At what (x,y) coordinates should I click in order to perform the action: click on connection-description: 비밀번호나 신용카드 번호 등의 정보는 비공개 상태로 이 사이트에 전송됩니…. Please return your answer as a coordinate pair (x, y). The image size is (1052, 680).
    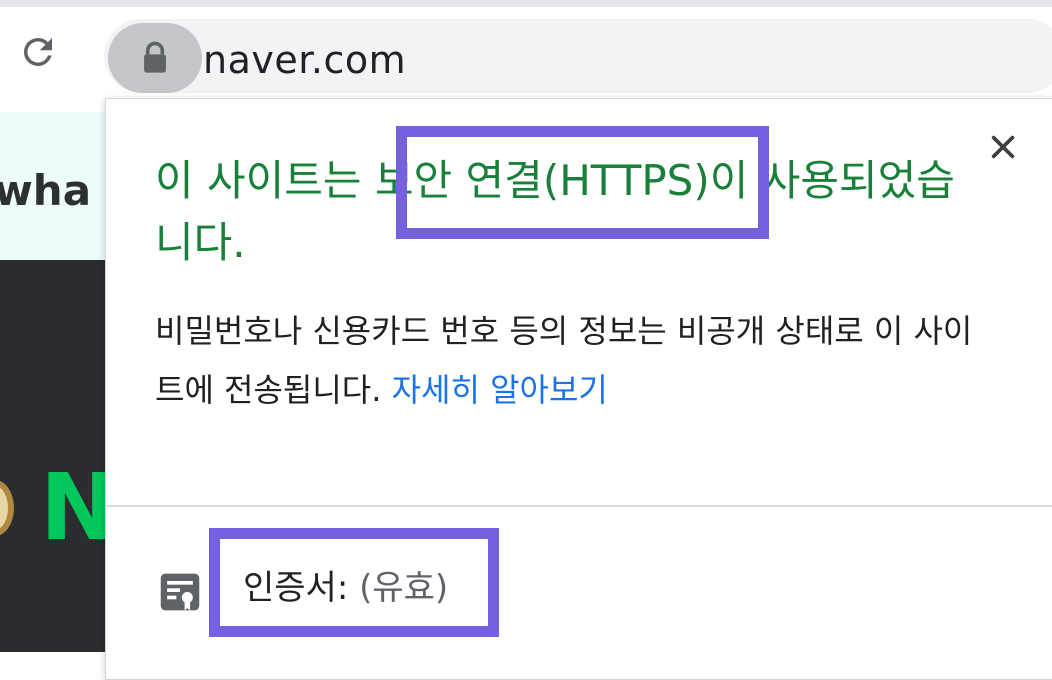
    Looking at the image, I should click on (575, 361).